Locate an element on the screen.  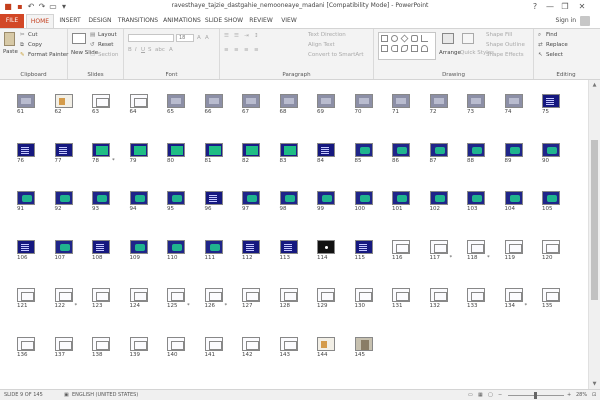
zoom-slider-handle is located at coordinates (535, 395).